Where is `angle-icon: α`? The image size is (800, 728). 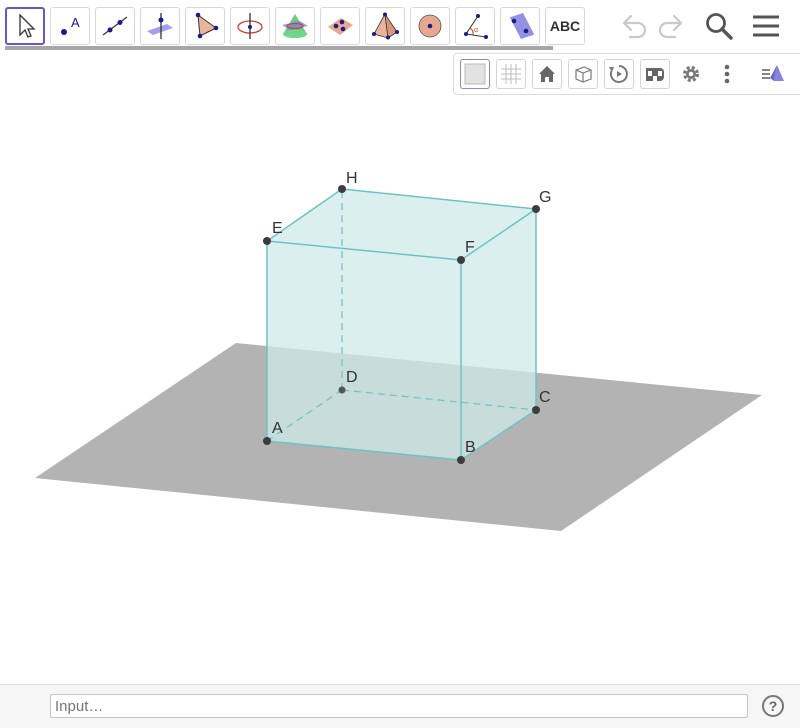 angle-icon: α is located at coordinates (476, 26).